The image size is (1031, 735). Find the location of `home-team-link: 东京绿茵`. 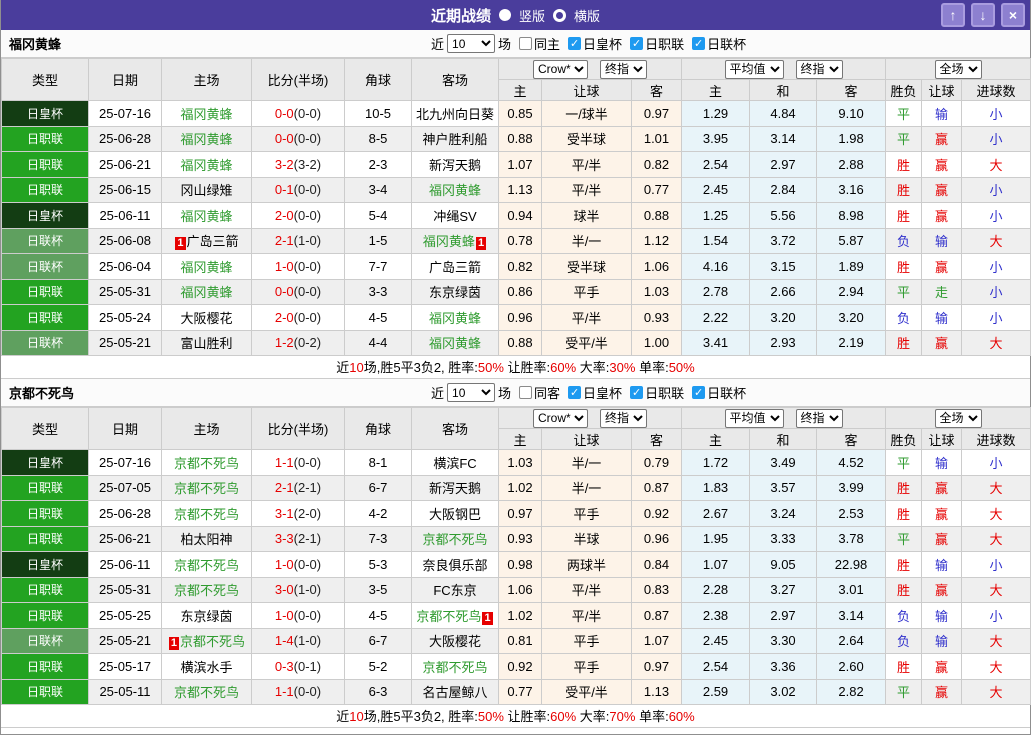

home-team-link: 东京绿茵 is located at coordinates (206, 615).